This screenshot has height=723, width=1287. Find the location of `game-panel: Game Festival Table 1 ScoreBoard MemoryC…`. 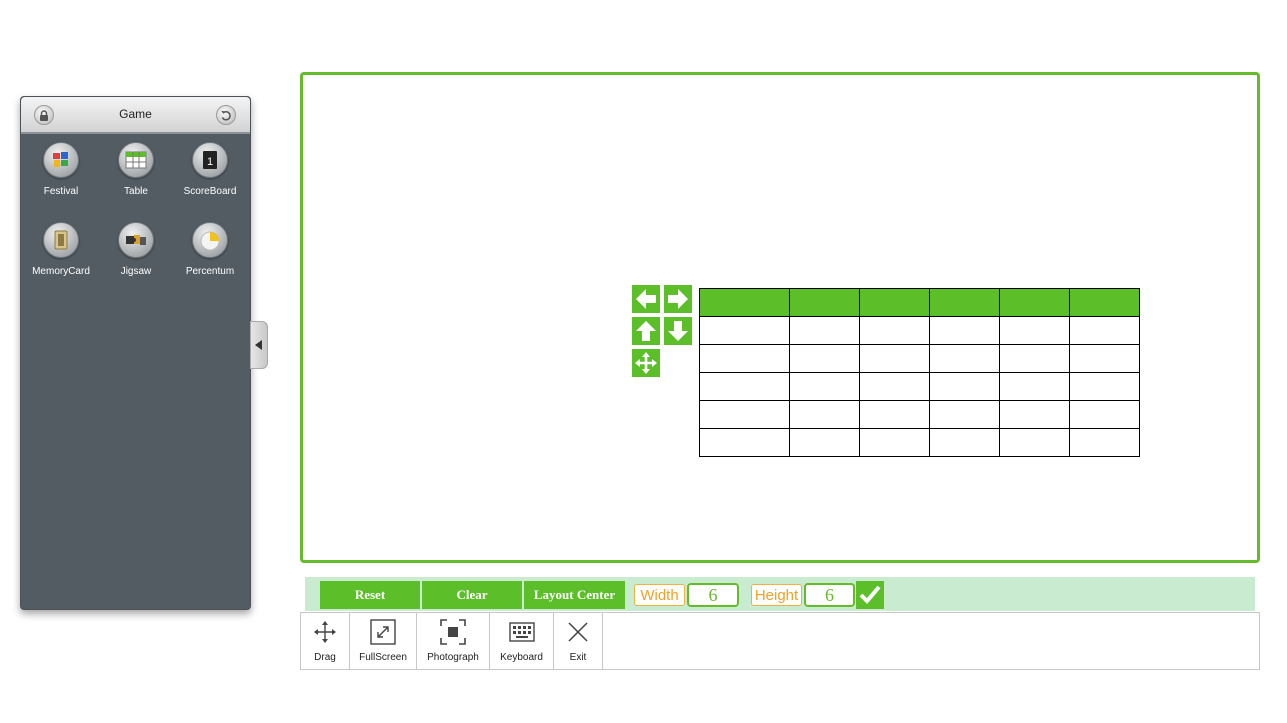

game-panel: Game Festival Table 1 ScoreBoard MemoryC… is located at coordinates (135, 353).